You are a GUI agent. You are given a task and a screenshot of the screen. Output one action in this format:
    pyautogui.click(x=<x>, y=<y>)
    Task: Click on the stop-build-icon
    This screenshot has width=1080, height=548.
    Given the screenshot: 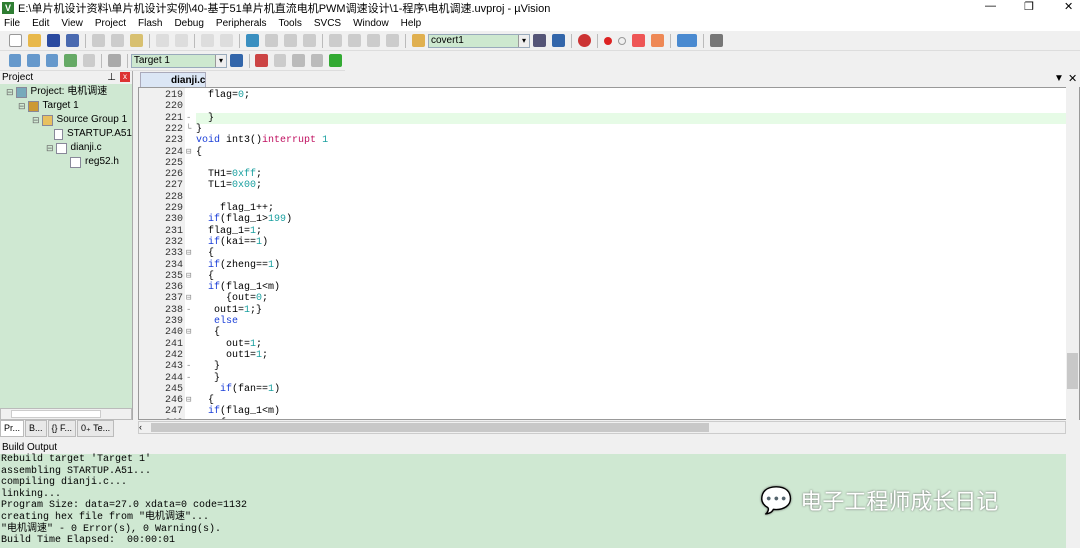 What is the action you would take?
    pyautogui.click(x=89, y=60)
    